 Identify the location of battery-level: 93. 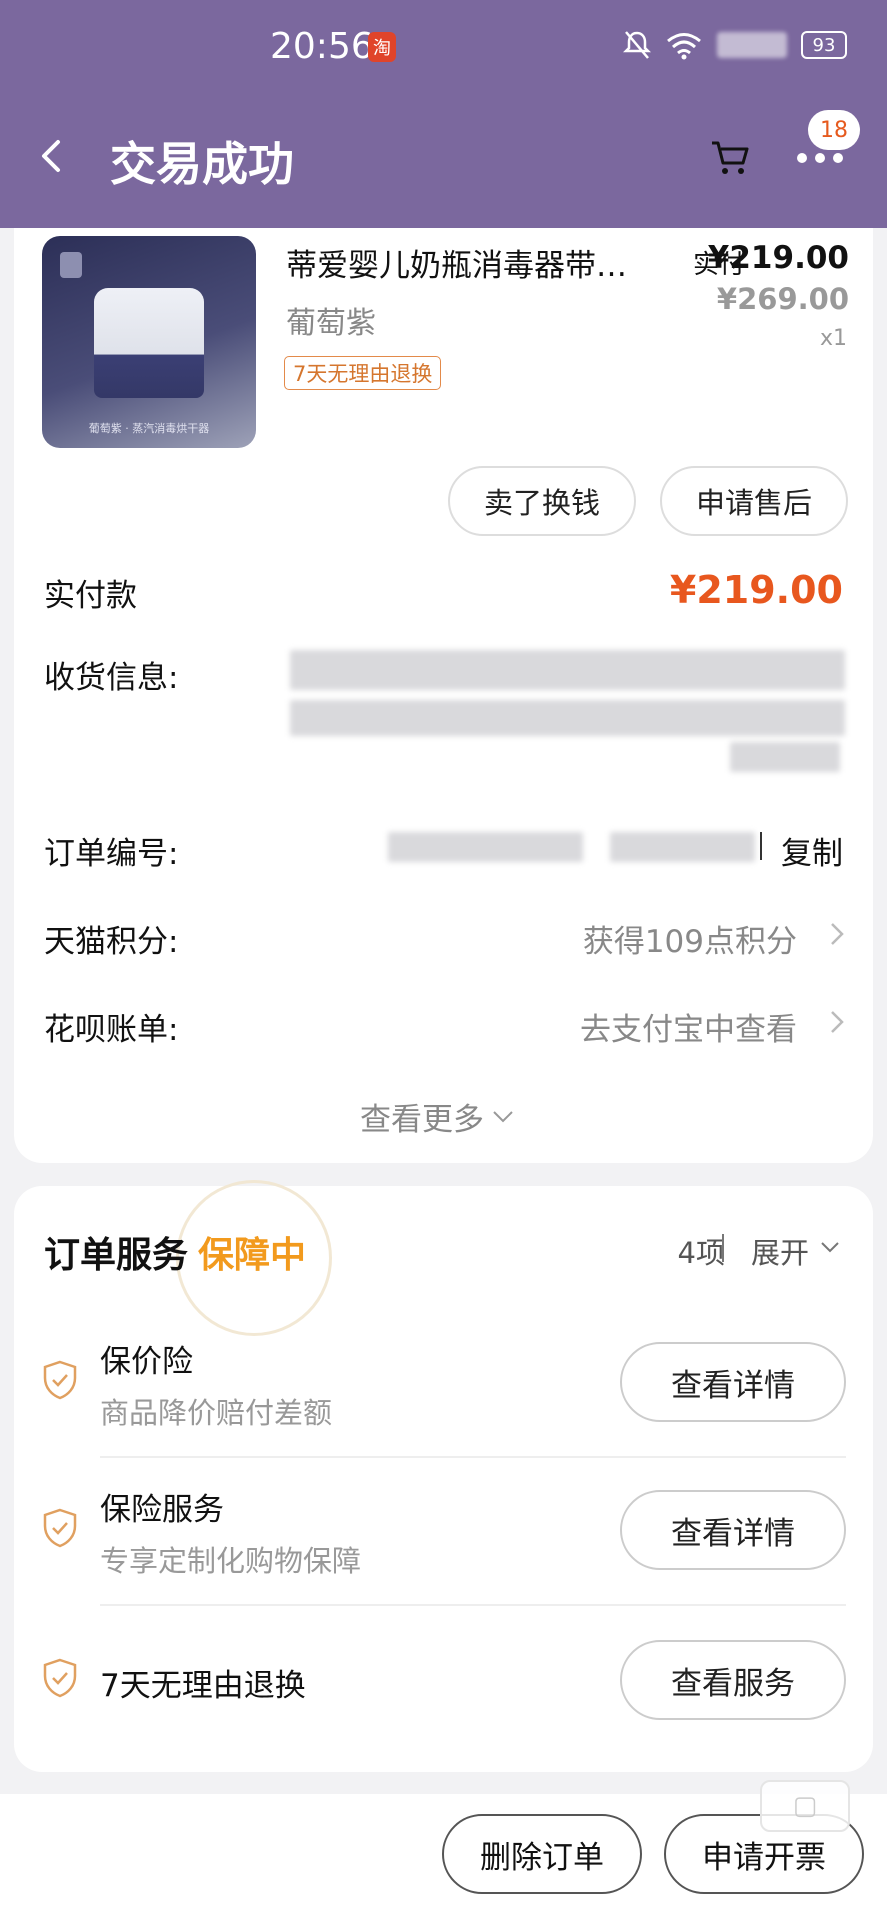
(824, 45).